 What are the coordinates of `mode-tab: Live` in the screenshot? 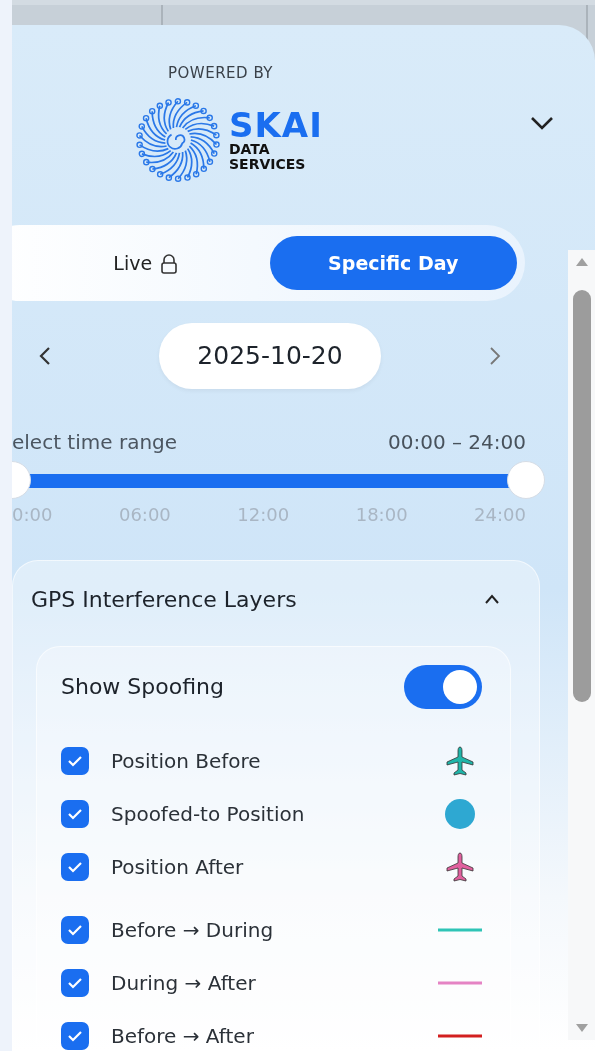 It's located at (146, 263).